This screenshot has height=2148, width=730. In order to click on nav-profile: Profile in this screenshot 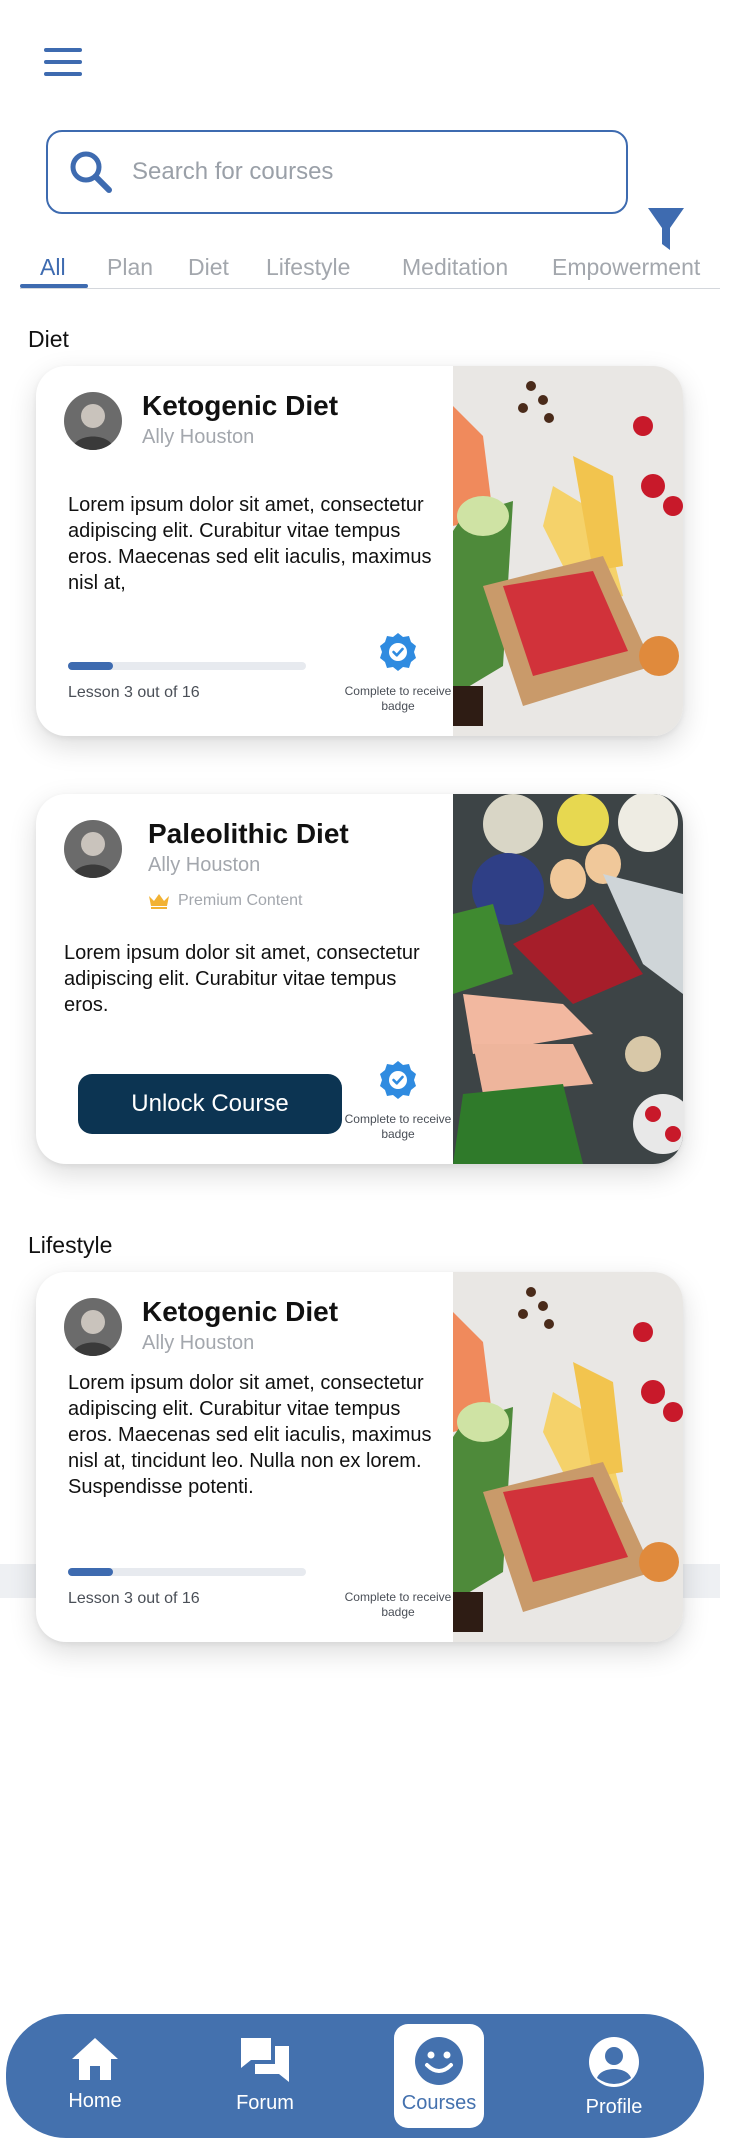, I will do `click(614, 2076)`.